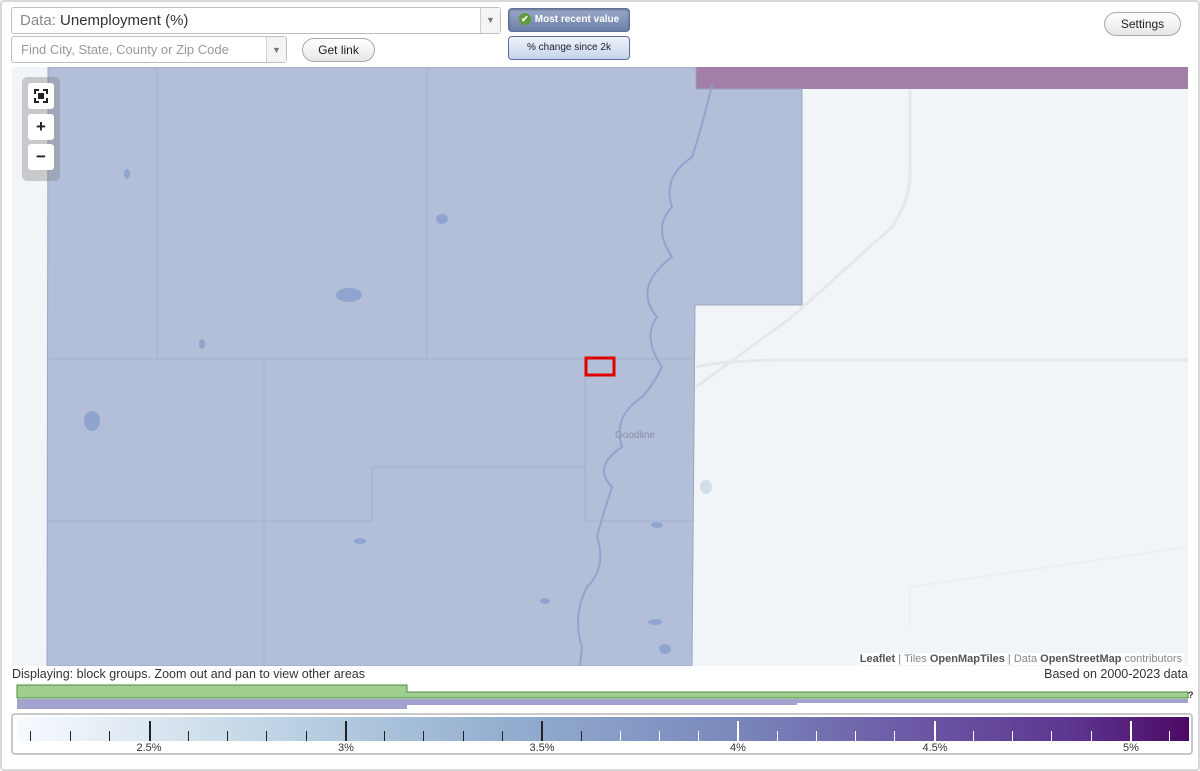 Image resolution: width=1200 pixels, height=771 pixels. I want to click on search-box: ▼, so click(149, 49).